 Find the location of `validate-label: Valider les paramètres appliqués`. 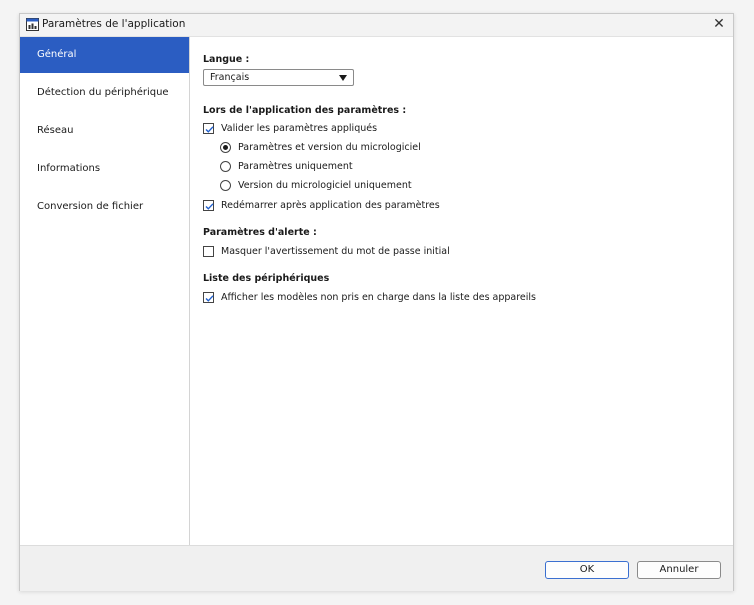

validate-label: Valider les paramètres appliqués is located at coordinates (299, 128).